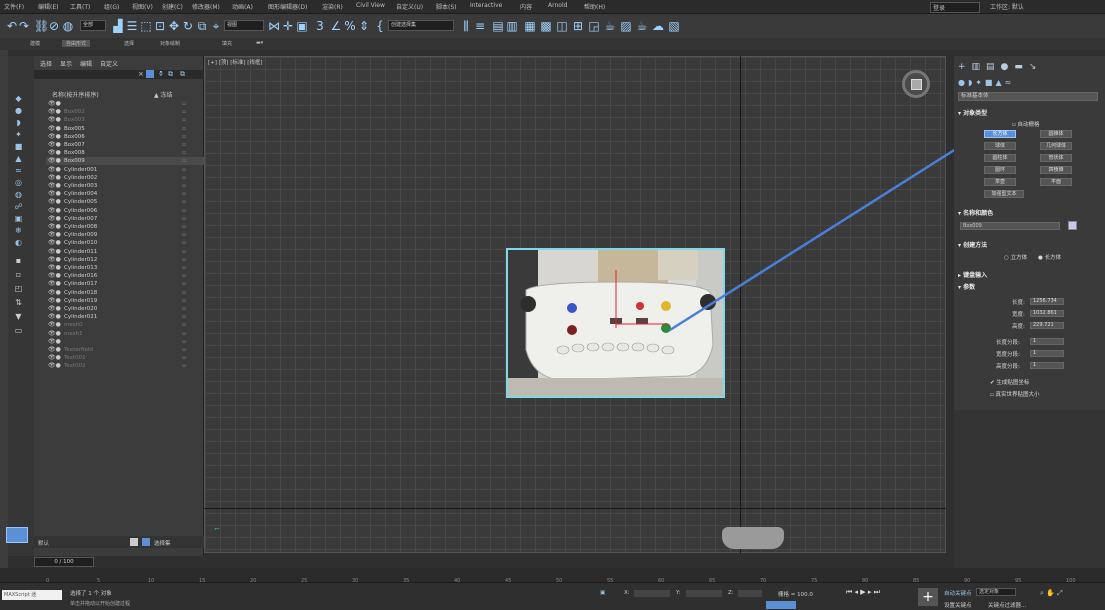 The image size is (1105, 610). What do you see at coordinates (1004, 194) in the screenshot?
I see `text-plus-button: 加强型文本` at bounding box center [1004, 194].